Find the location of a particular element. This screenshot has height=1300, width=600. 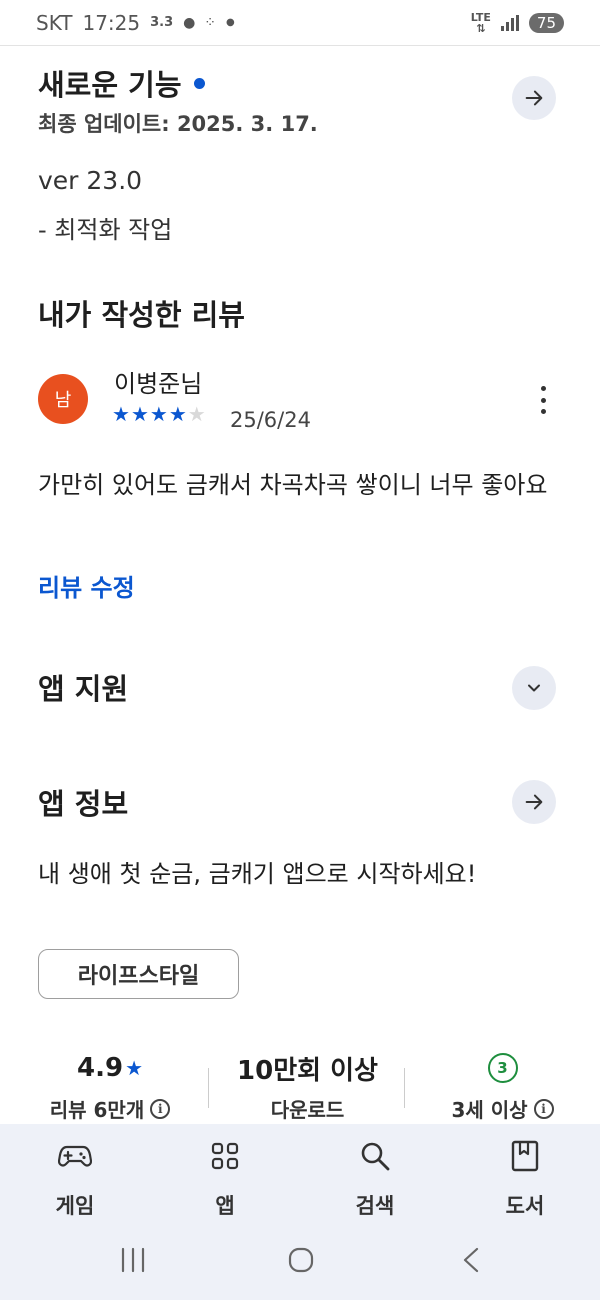

downloads-stat: 10만회 이상 다운로드 is located at coordinates (307, 1086).